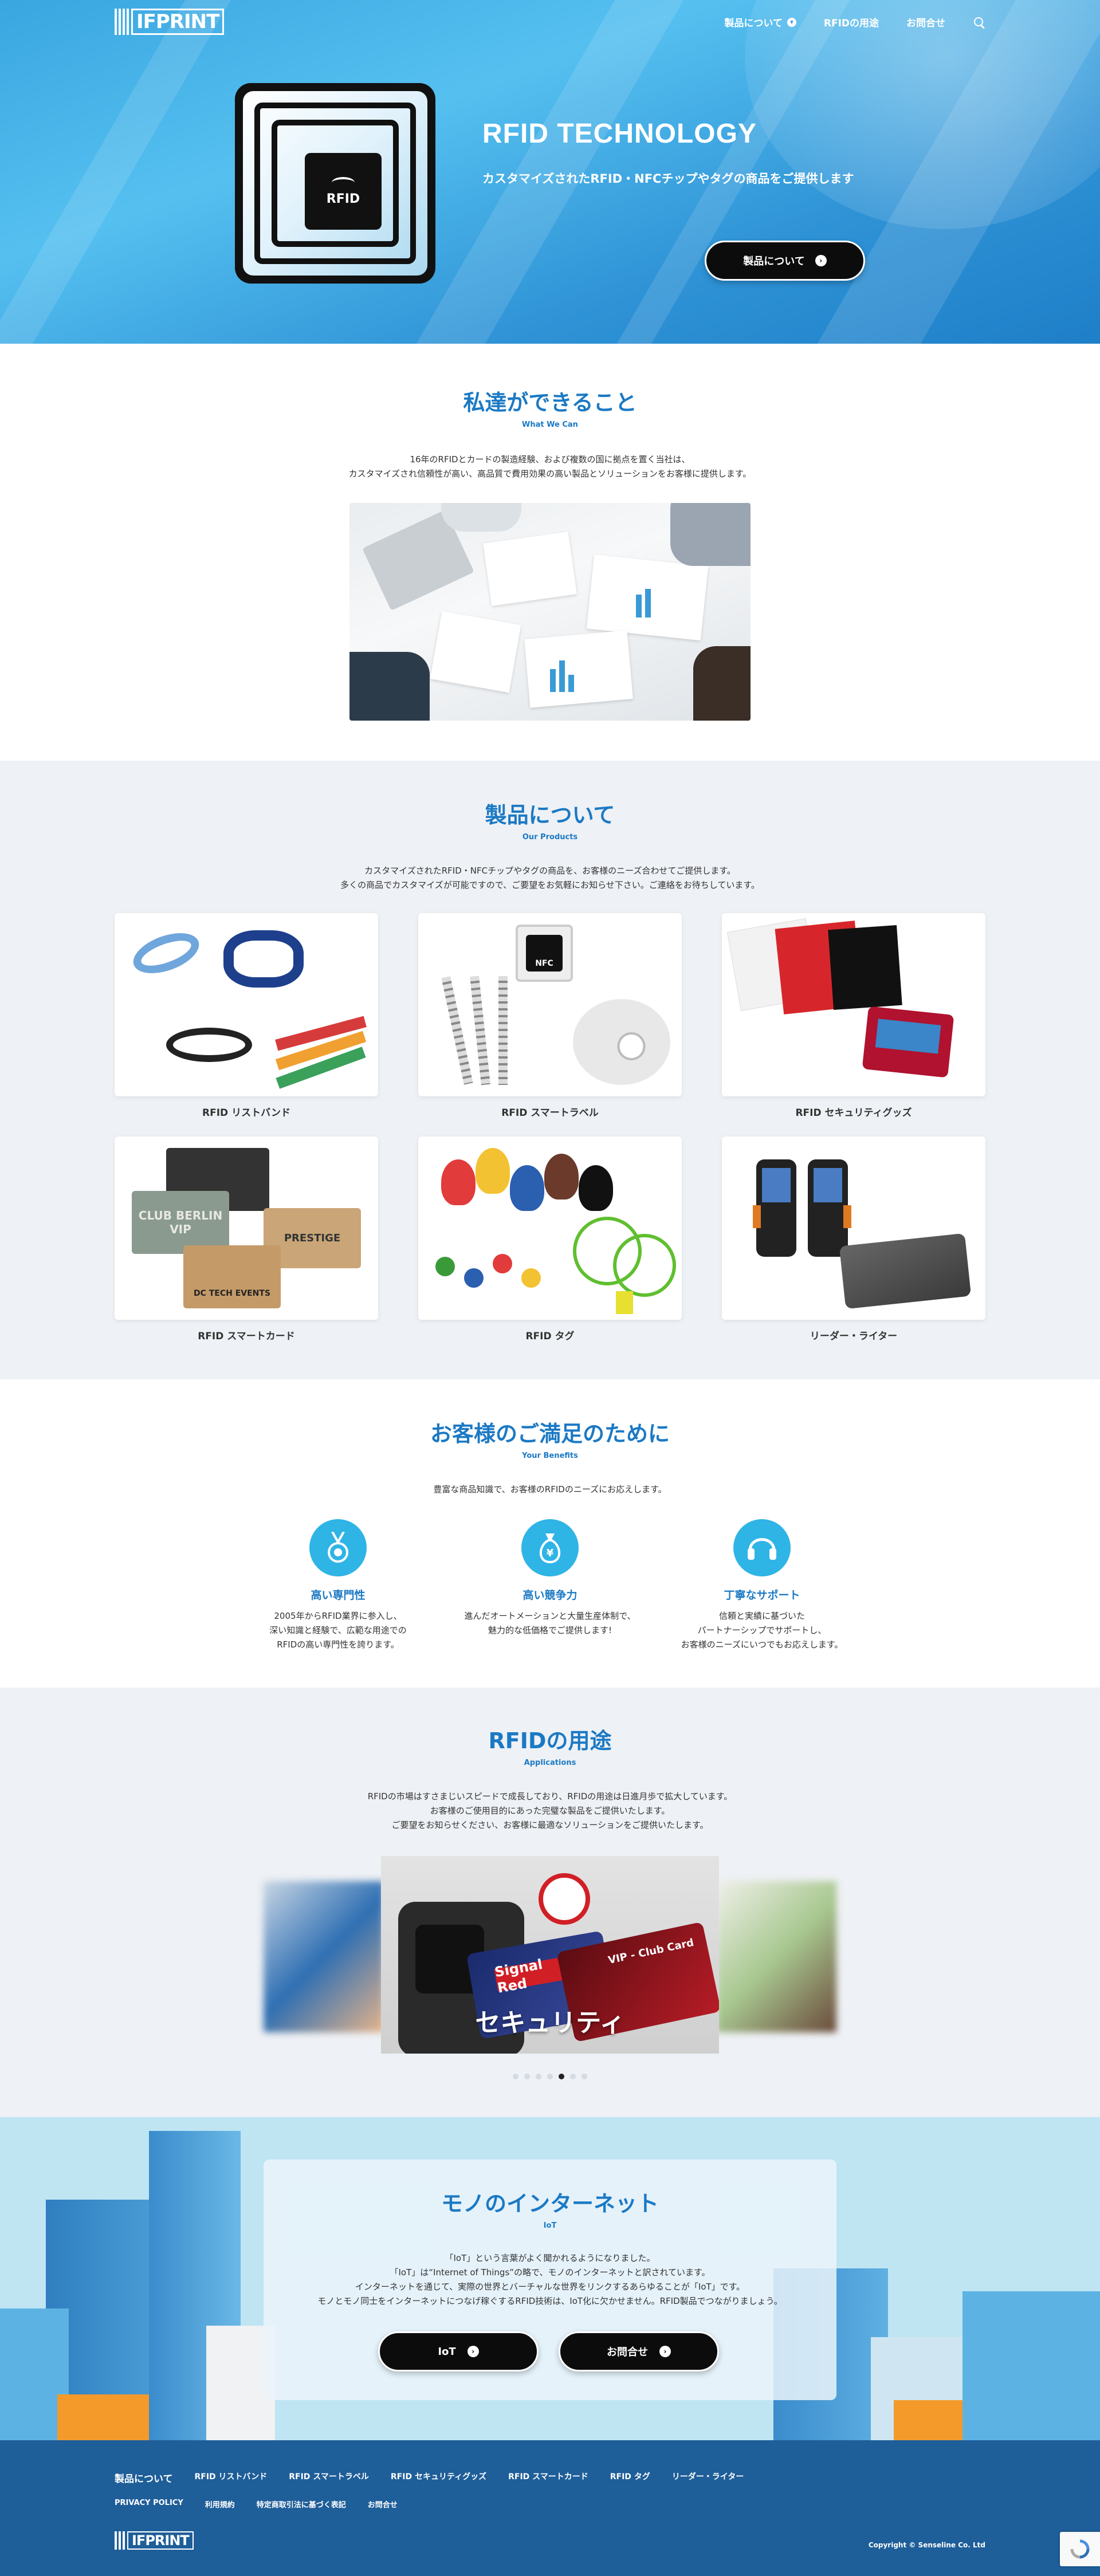 This screenshot has width=1100, height=2576. I want to click on carousel-dots, so click(550, 2076).